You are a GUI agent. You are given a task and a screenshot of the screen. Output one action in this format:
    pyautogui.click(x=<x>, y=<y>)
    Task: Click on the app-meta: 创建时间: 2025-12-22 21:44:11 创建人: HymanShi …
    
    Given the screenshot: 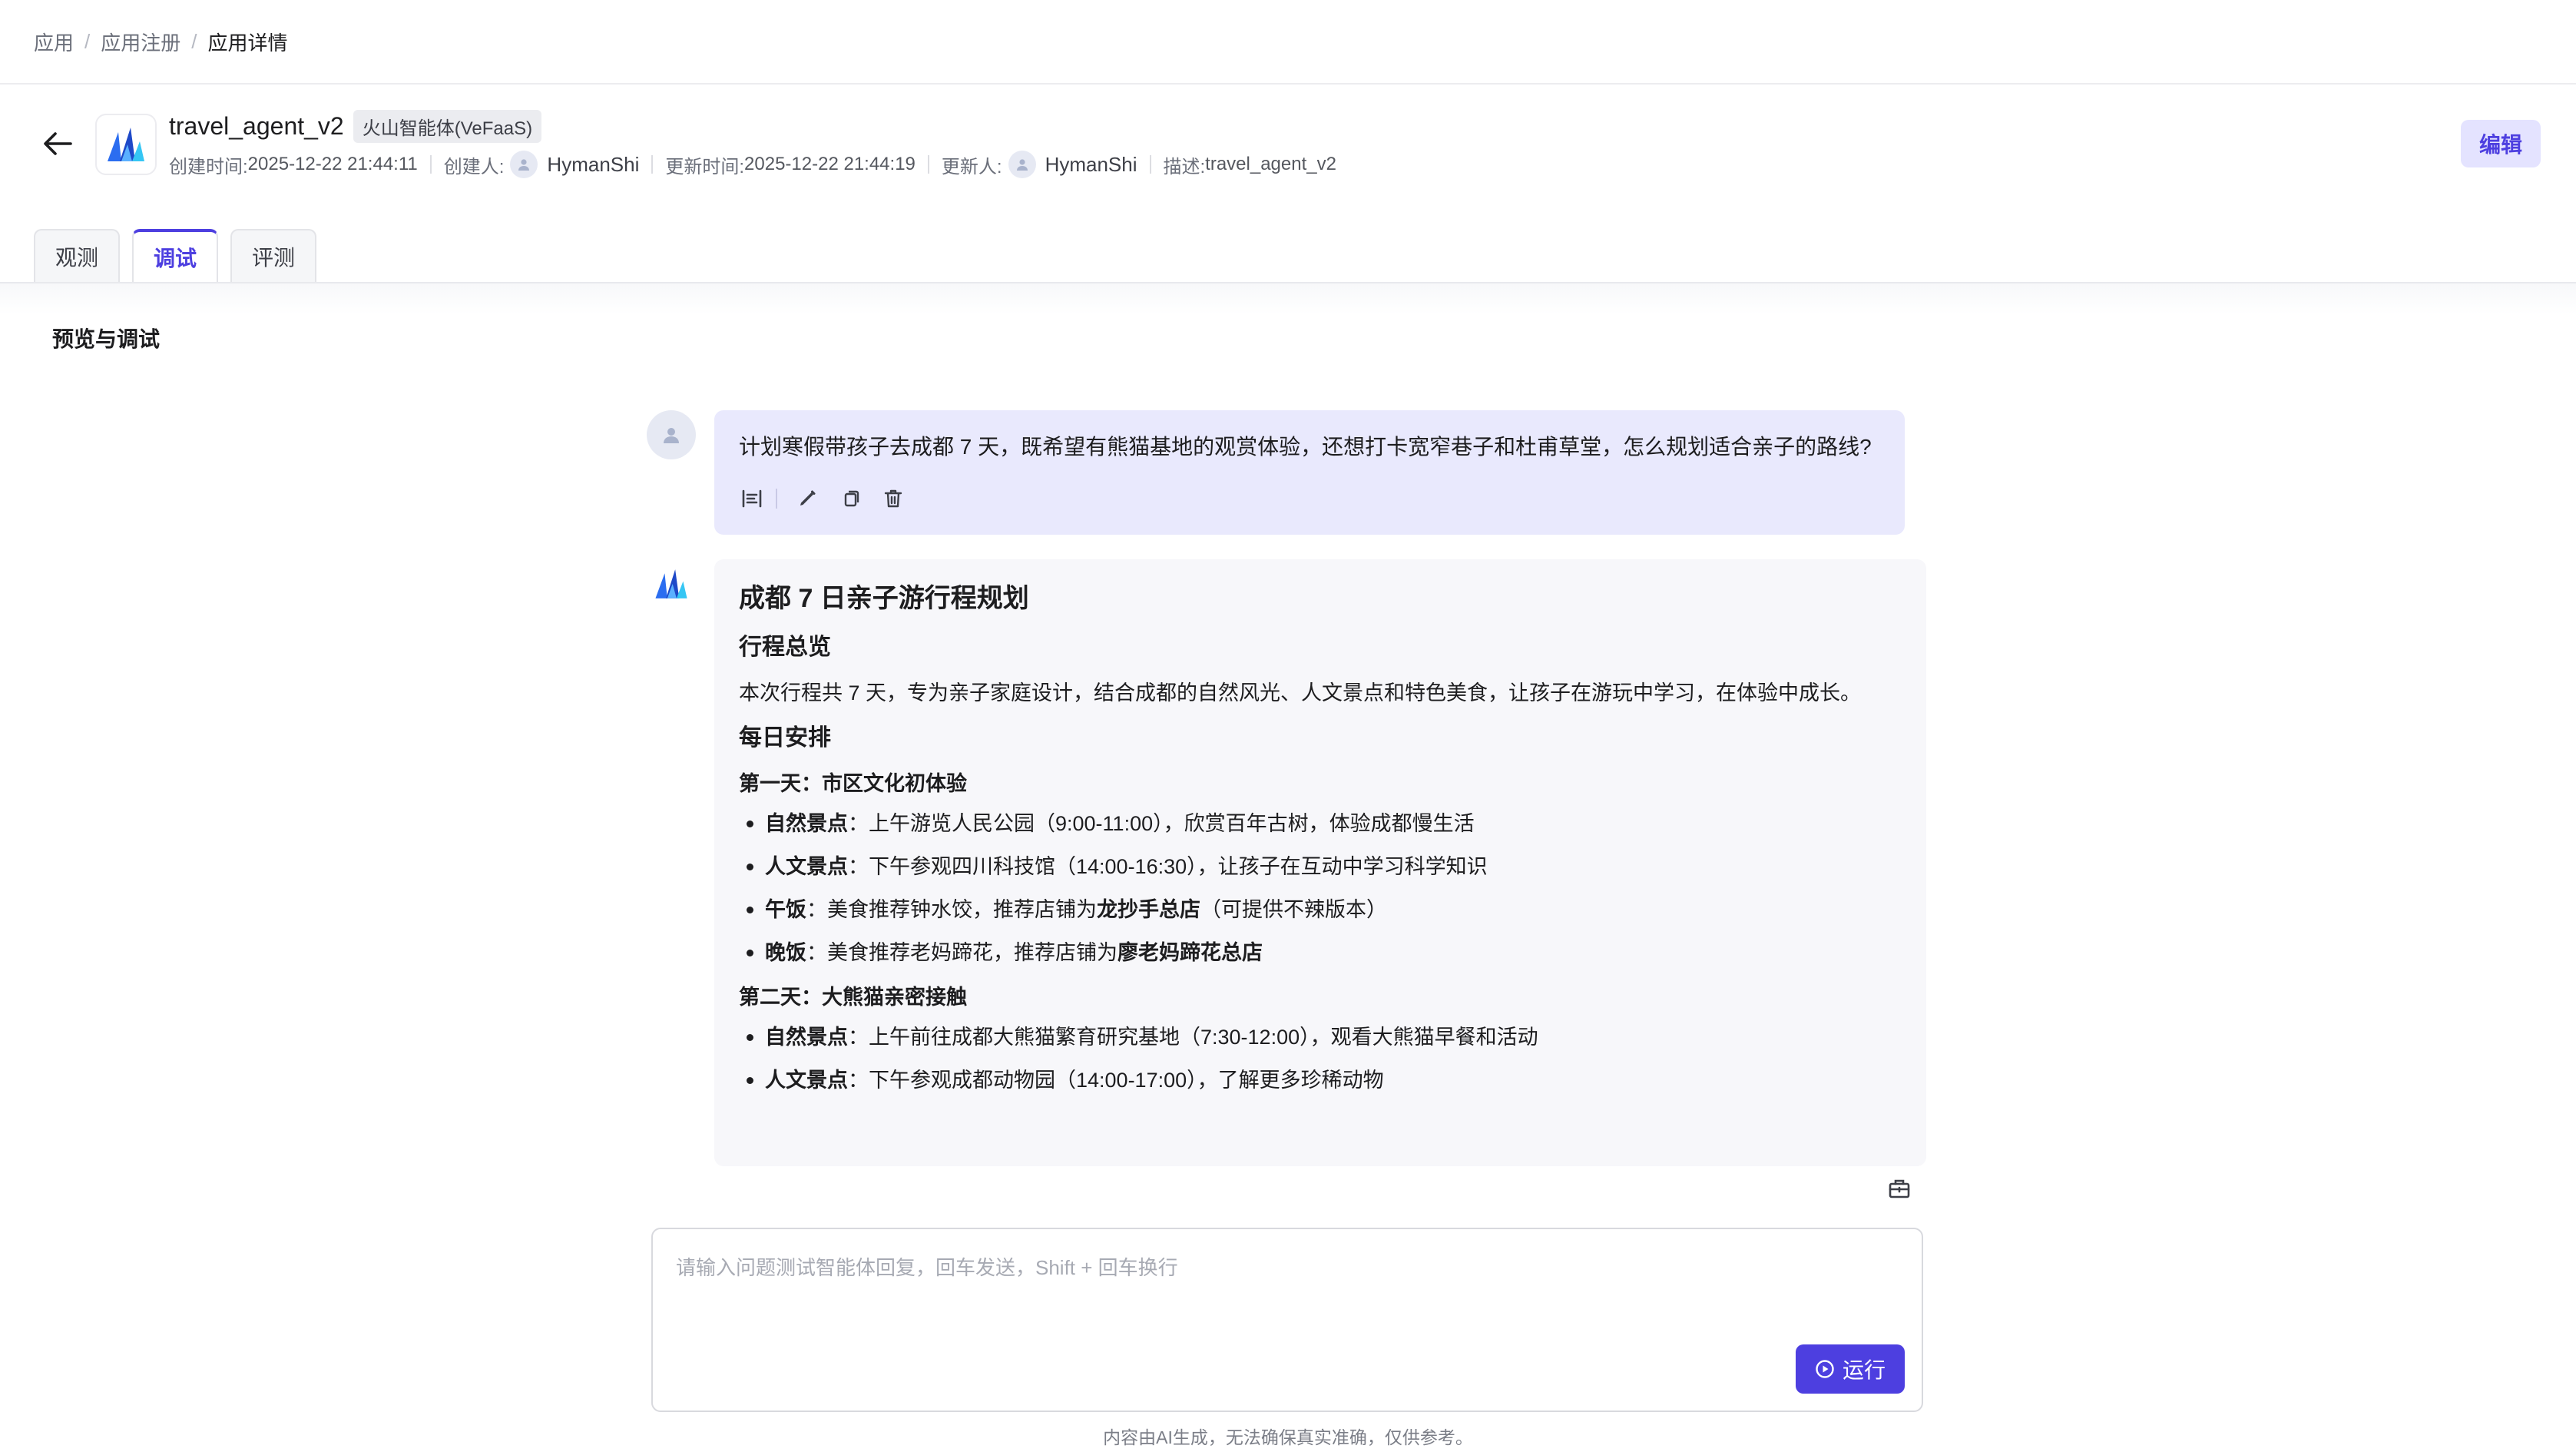 What is the action you would take?
    pyautogui.click(x=752, y=164)
    